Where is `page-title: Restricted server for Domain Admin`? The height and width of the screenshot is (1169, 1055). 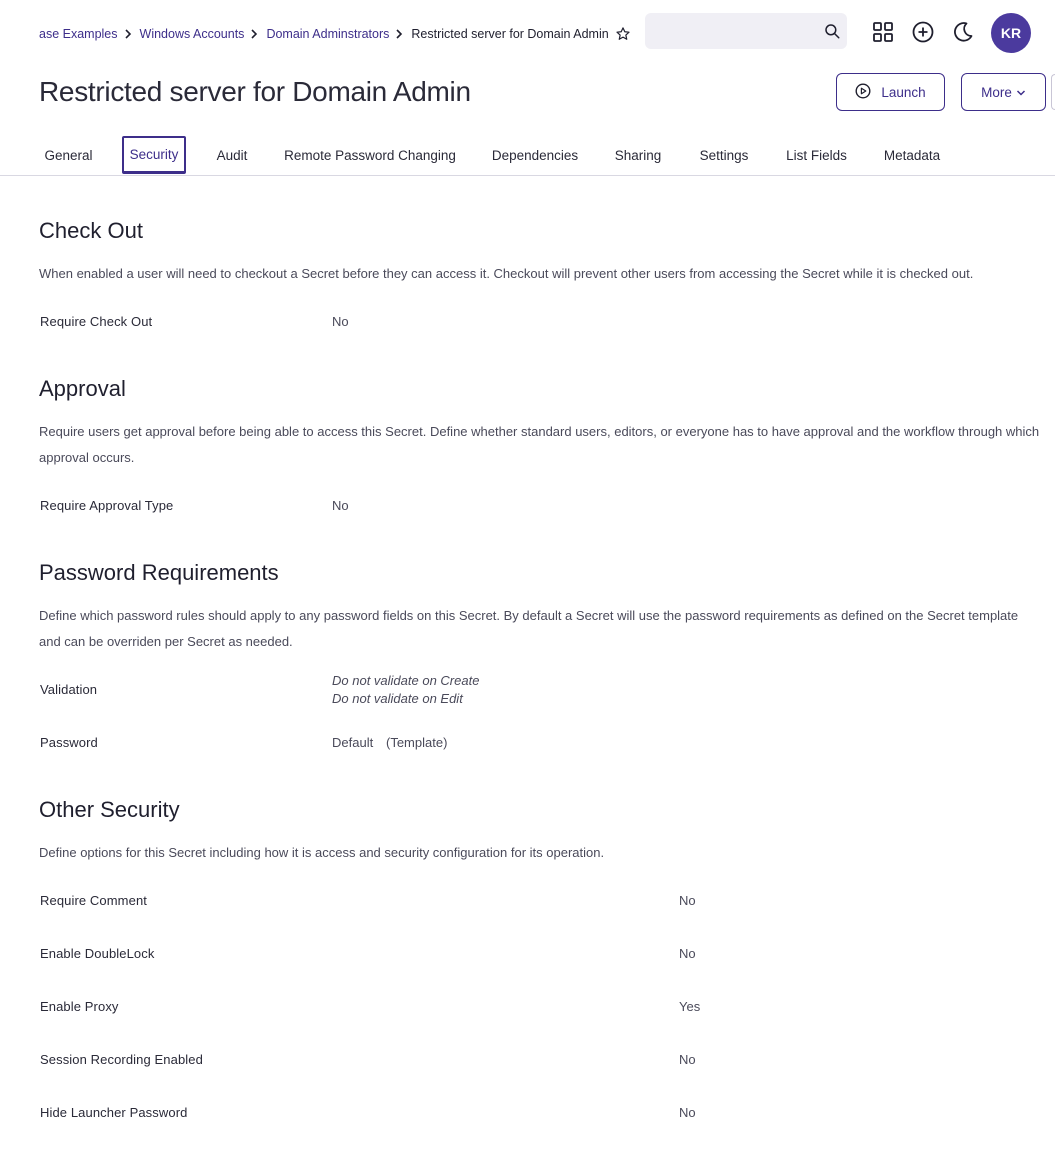
page-title: Restricted server for Domain Admin is located at coordinates (255, 91).